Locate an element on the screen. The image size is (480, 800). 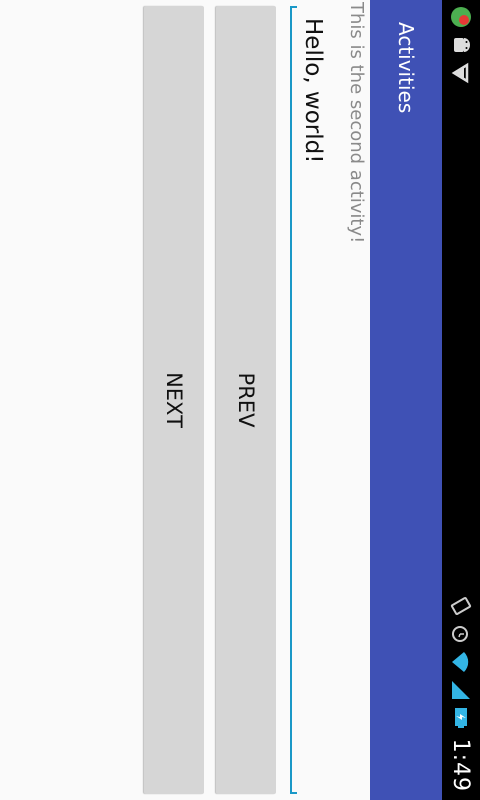
alarm-icon is located at coordinates (461, 634).